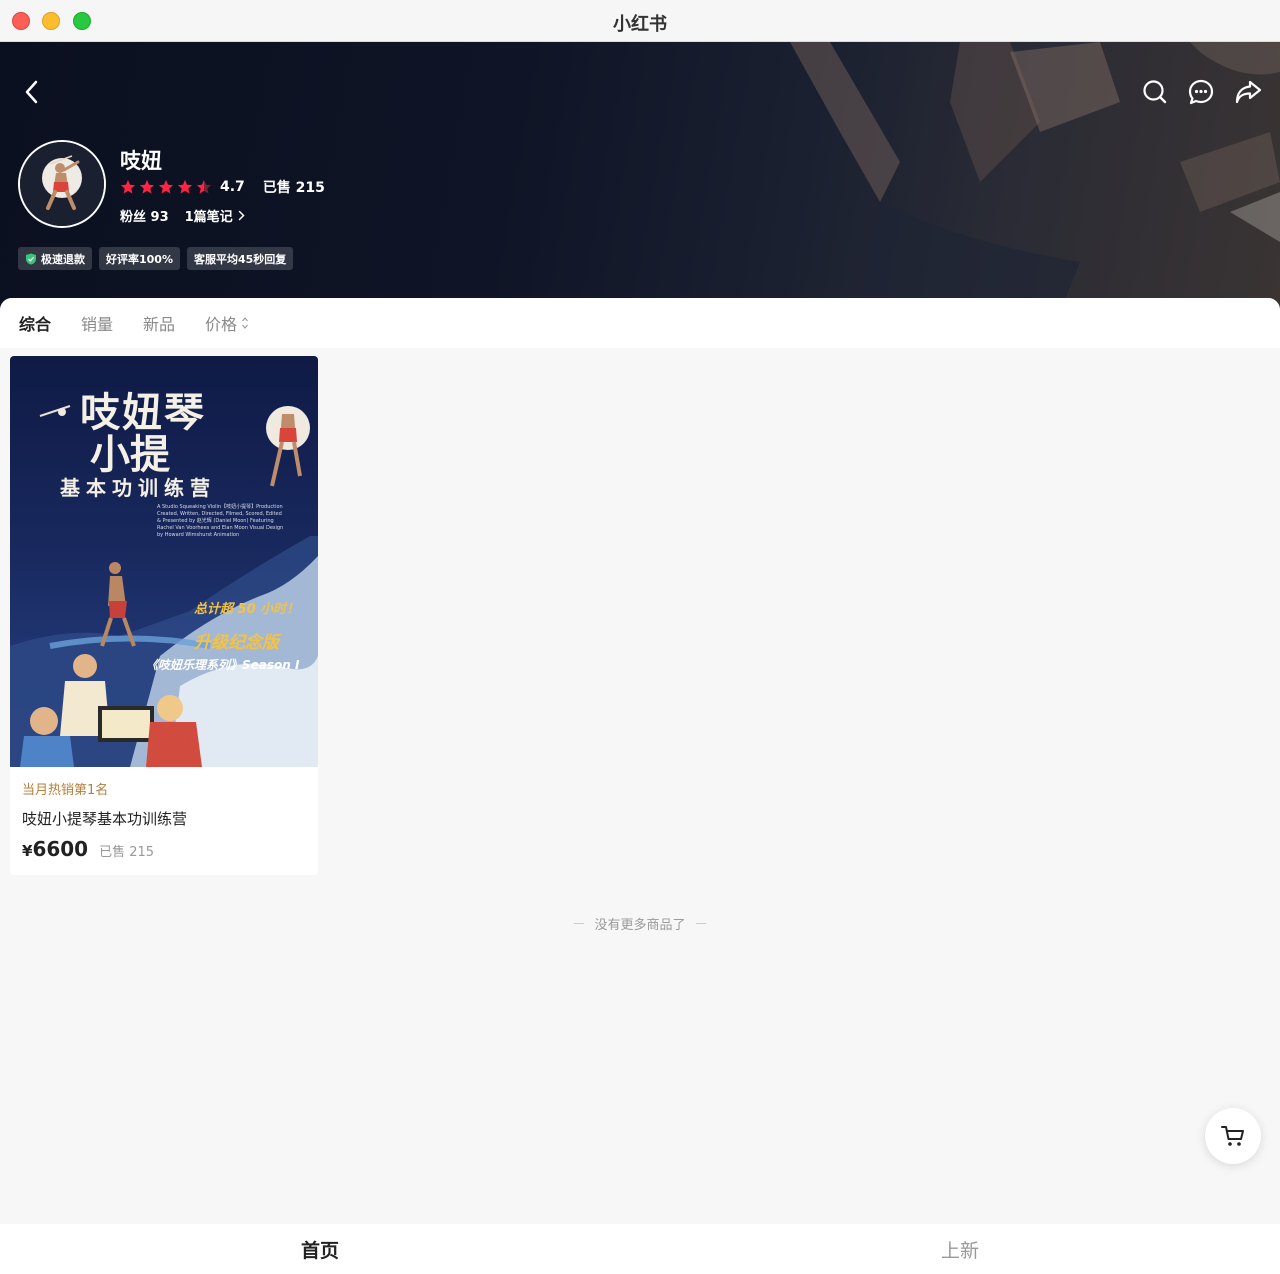 This screenshot has height=1274, width=1280. I want to click on back-button, so click(32, 92).